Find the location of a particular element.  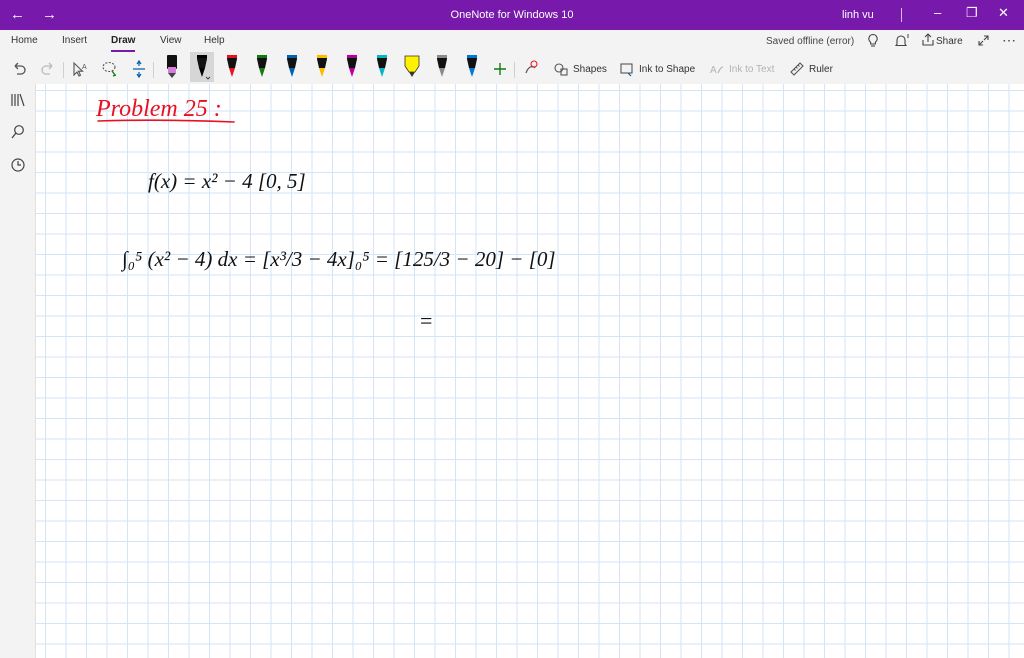

add-space-icon is located at coordinates (139, 69).